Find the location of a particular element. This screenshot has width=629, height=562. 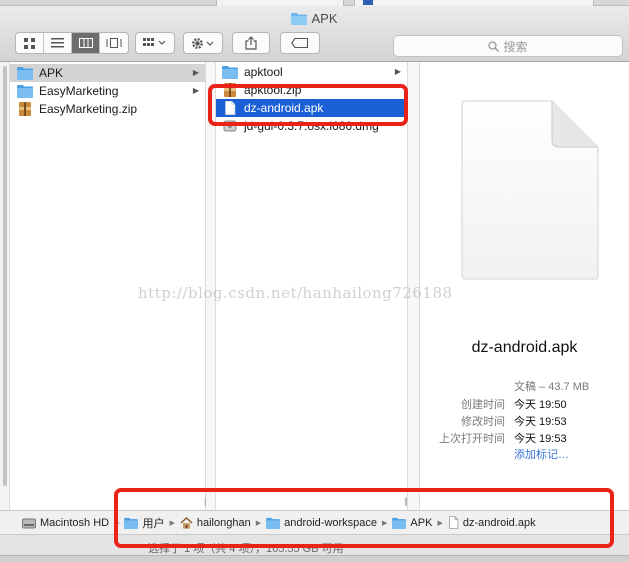

list-item-apktool: apktool ▶ is located at coordinates (311, 72).